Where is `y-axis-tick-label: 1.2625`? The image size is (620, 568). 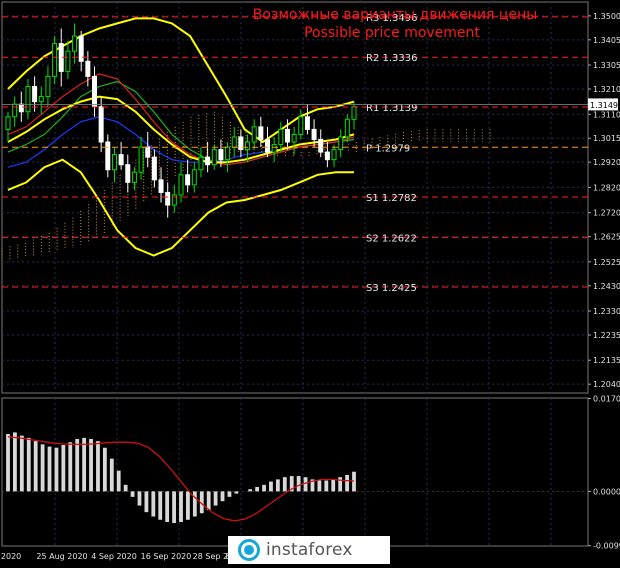
y-axis-tick-label: 1.2625 is located at coordinates (606, 237).